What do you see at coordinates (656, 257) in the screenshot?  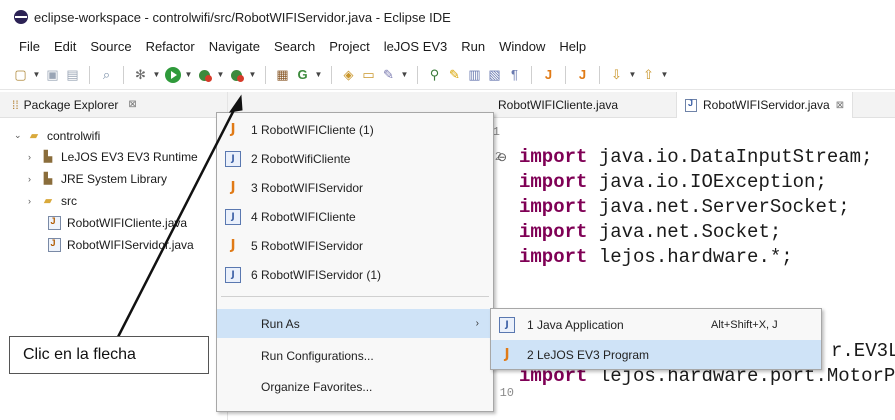 I see `code-line: import lejos.hardware.*;` at bounding box center [656, 257].